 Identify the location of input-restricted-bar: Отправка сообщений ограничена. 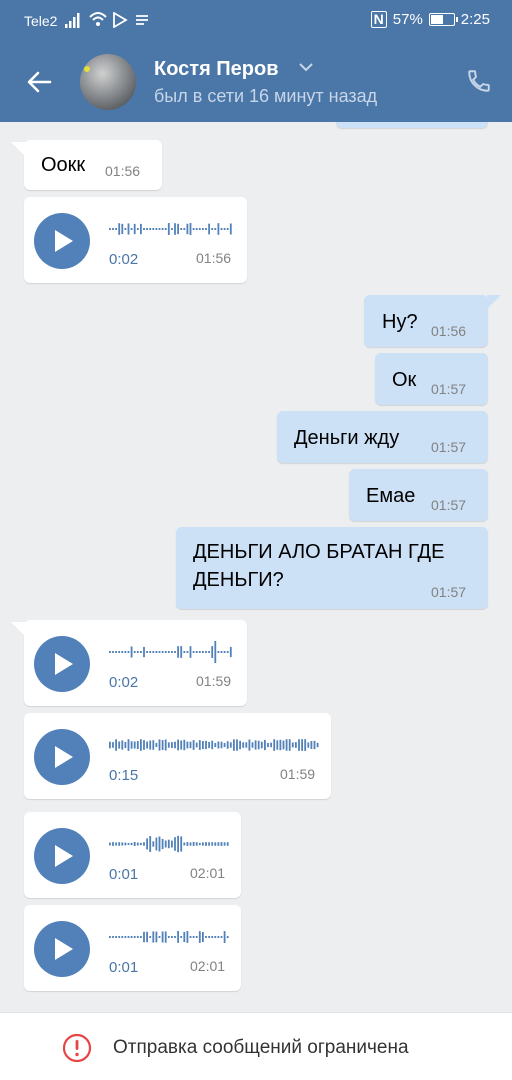
(256, 1046).